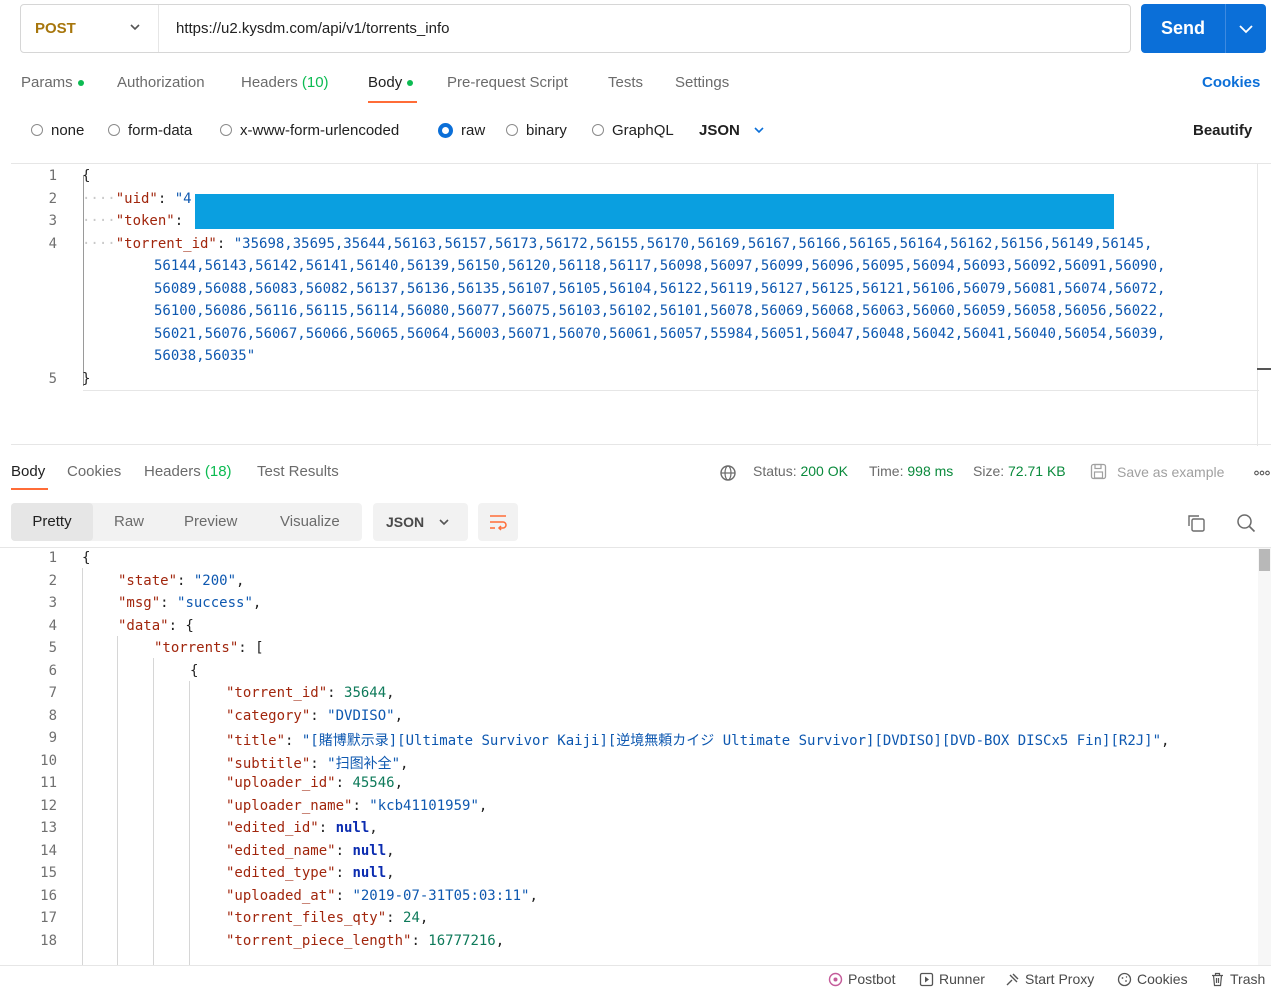 The width and height of the screenshot is (1271, 993). What do you see at coordinates (209, 648) in the screenshot?
I see `code-line: "torrents": [` at bounding box center [209, 648].